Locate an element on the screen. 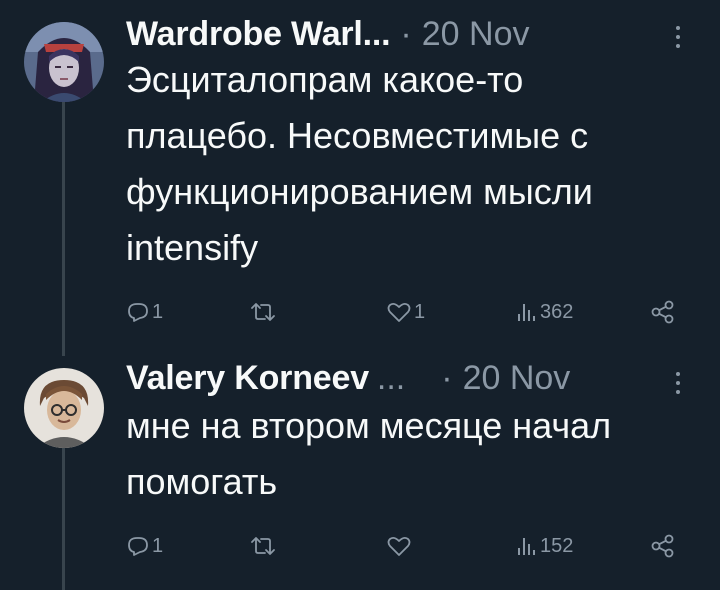 The image size is (720, 590). tweet-header: Wardrobe Warl... · 20 Nov is located at coordinates (376, 34).